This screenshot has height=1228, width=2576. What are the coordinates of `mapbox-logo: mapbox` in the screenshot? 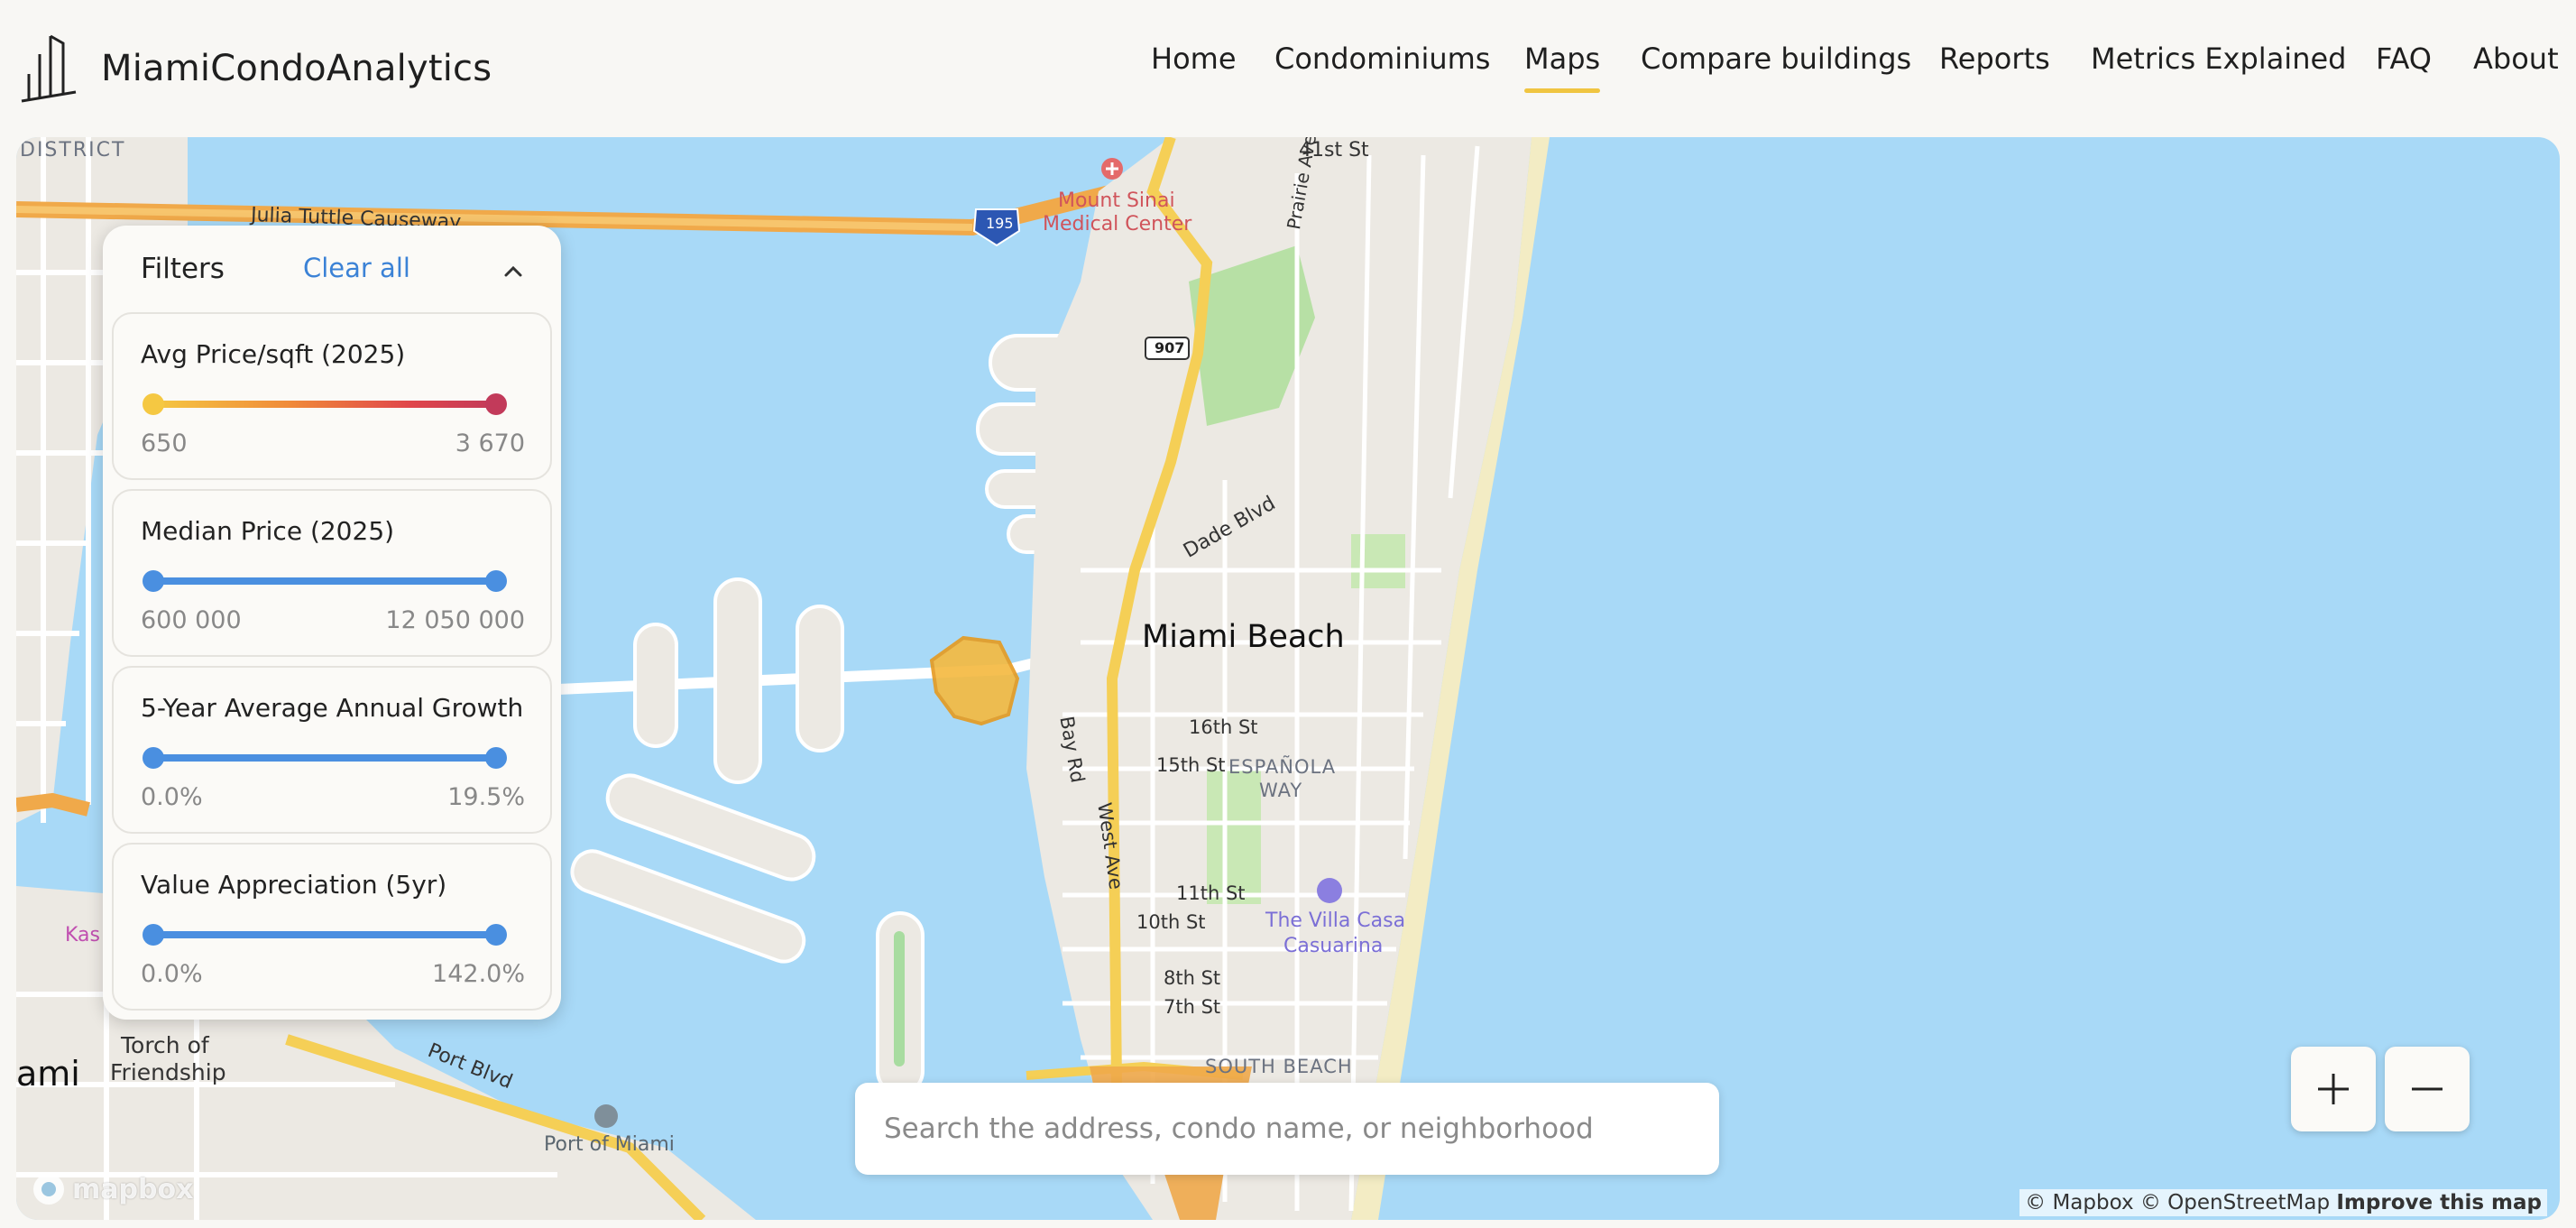 It's located at (112, 1189).